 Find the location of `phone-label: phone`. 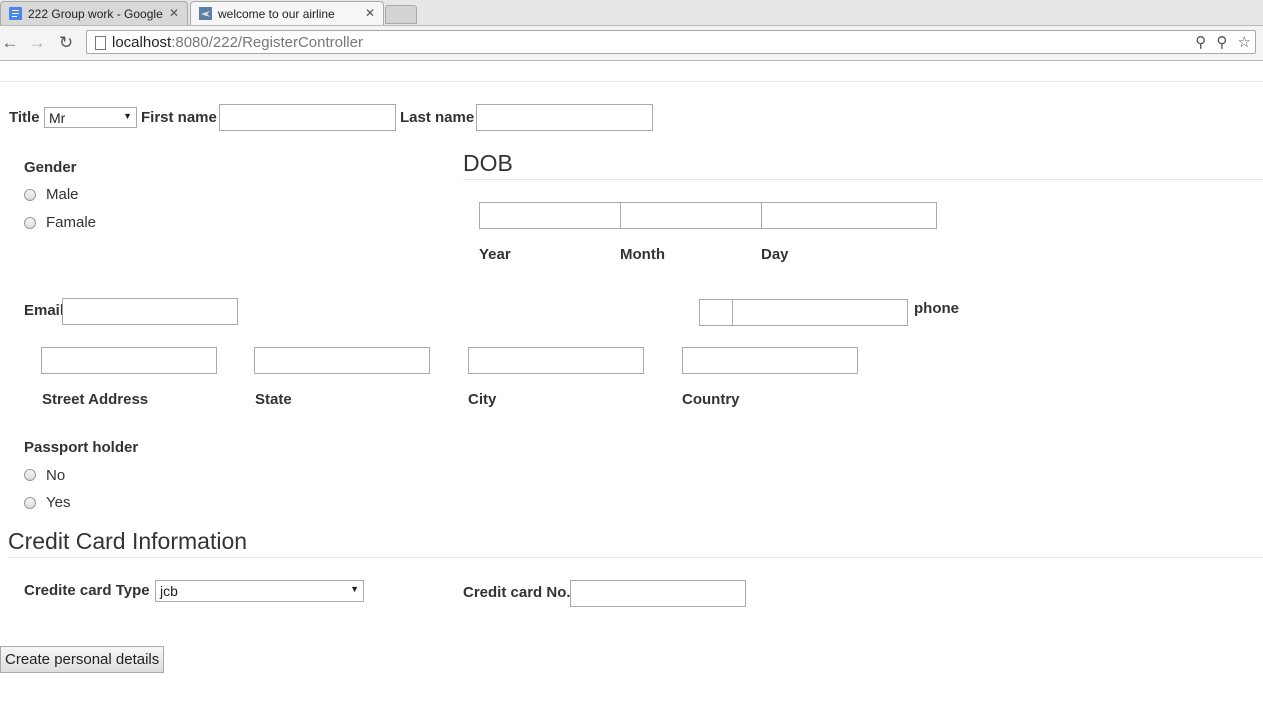

phone-label: phone is located at coordinates (936, 308).